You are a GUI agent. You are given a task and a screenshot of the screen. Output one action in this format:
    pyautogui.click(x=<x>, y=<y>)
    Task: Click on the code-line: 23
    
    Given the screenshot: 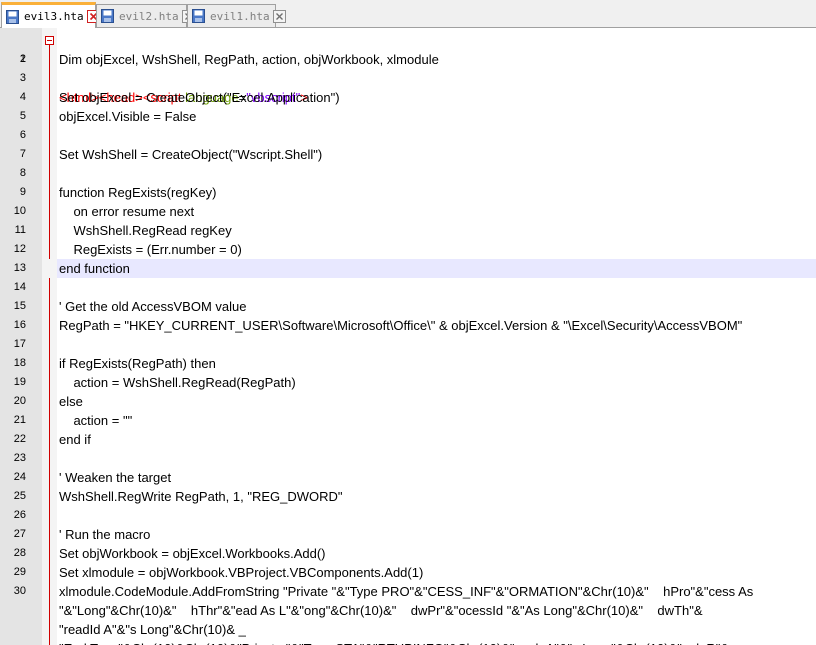 What is the action you would take?
    pyautogui.click(x=408, y=458)
    